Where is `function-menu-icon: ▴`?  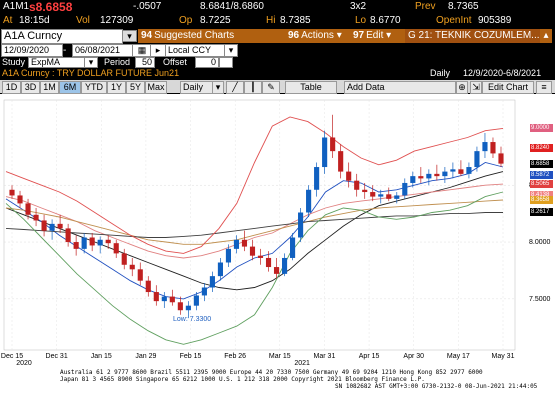
function-menu-icon: ▴ is located at coordinates (546, 36).